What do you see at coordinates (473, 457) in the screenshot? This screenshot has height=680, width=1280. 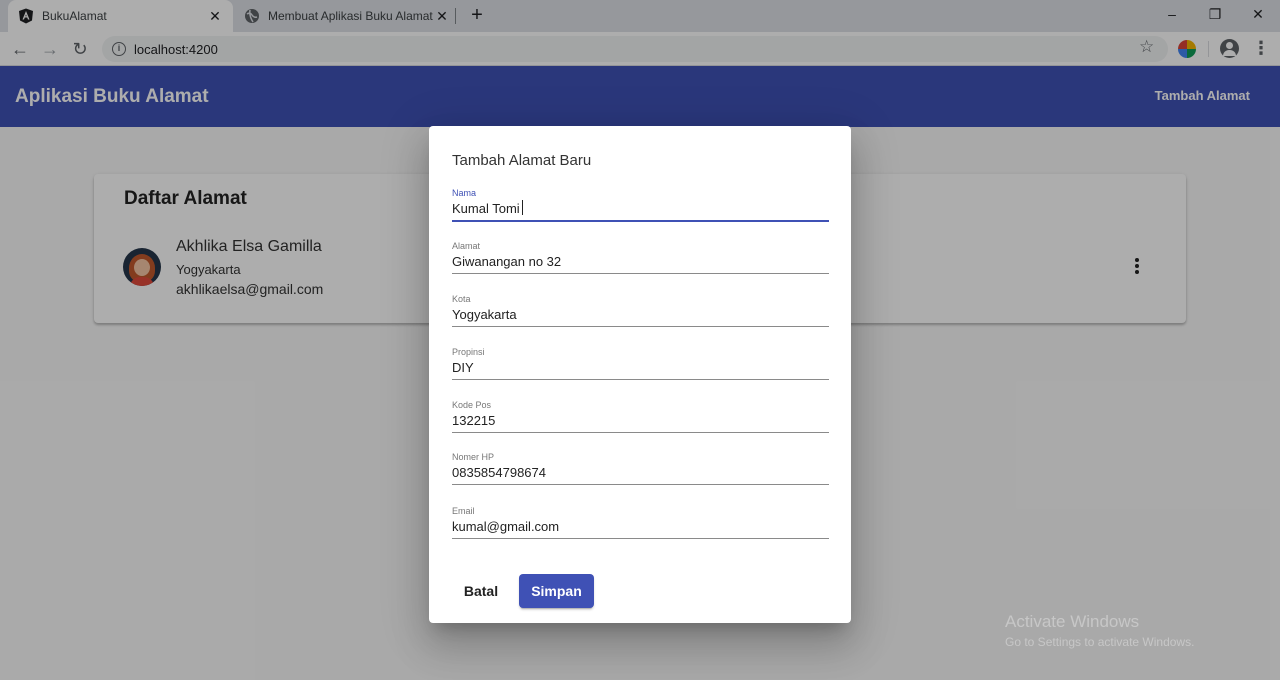 I see `field-label: Nomer HP` at bounding box center [473, 457].